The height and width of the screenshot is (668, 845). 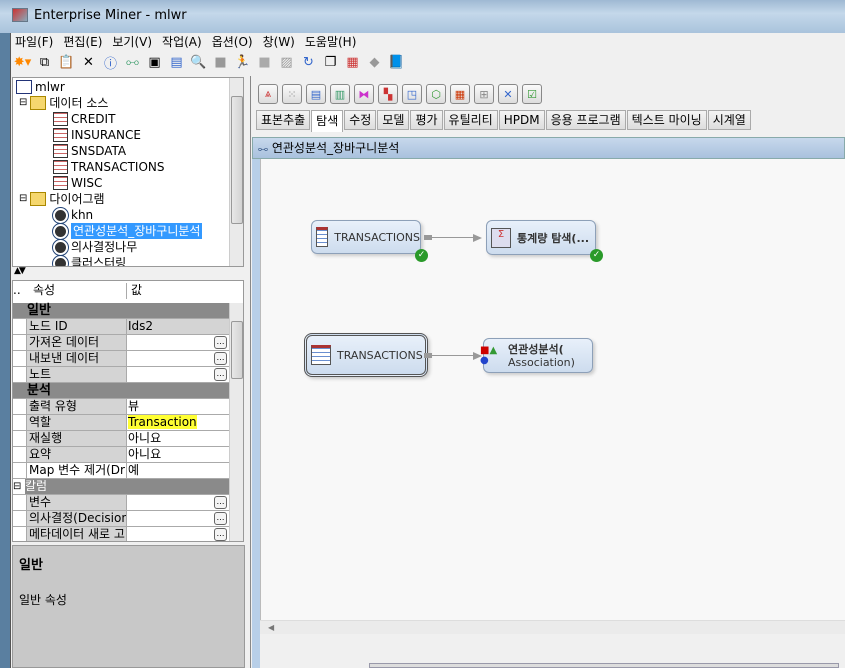 What do you see at coordinates (283, 120) in the screenshot?
I see `tab-sample: 표본추출` at bounding box center [283, 120].